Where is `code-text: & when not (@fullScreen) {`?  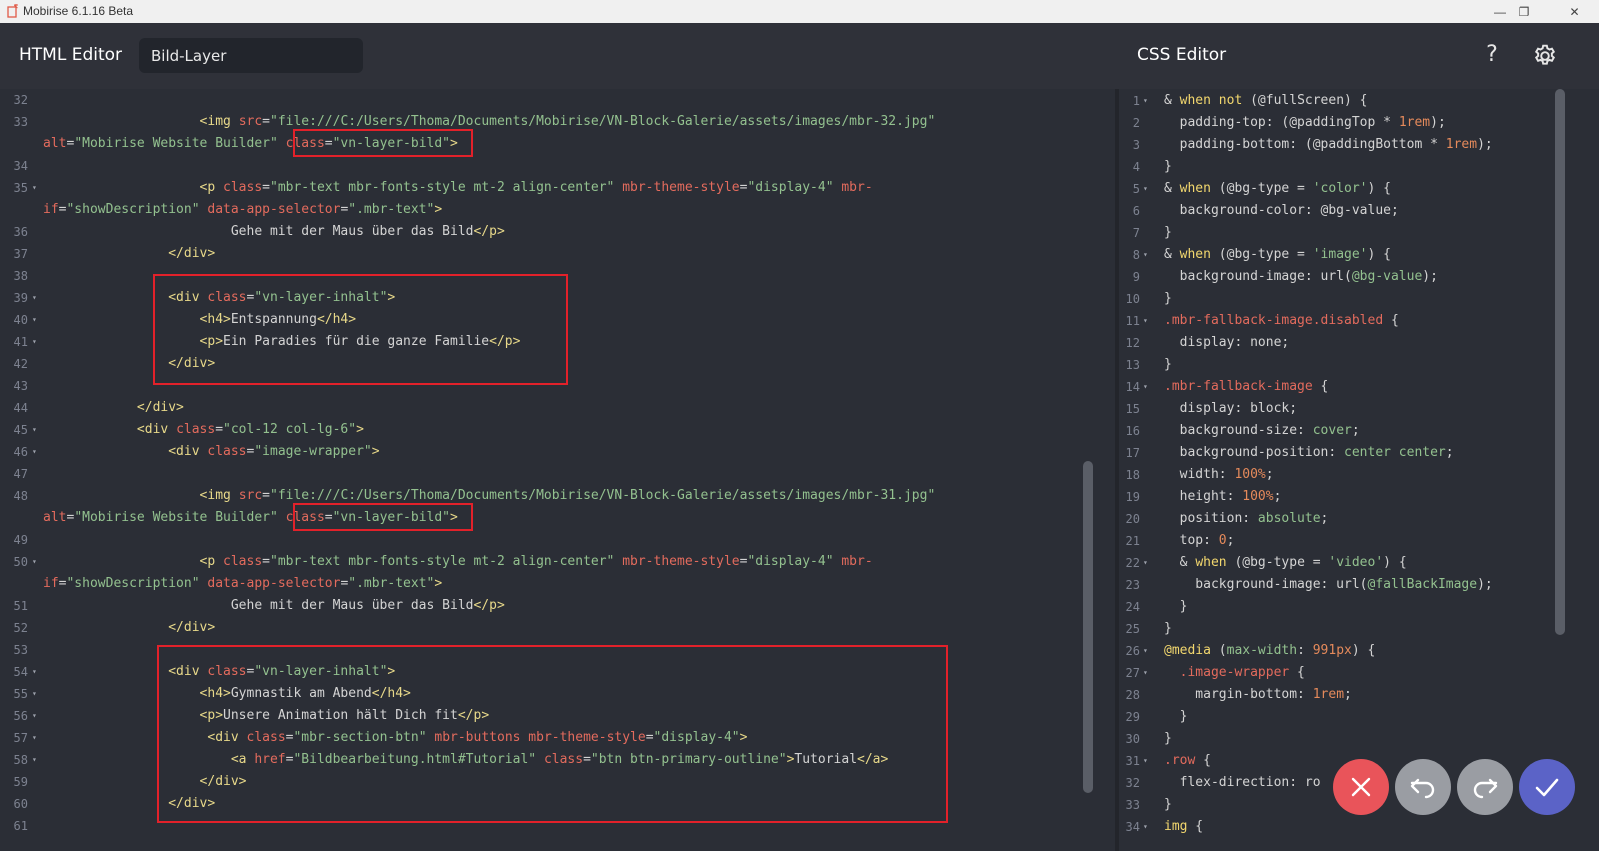
code-text: & when not (@fullScreen) { is located at coordinates (1266, 101).